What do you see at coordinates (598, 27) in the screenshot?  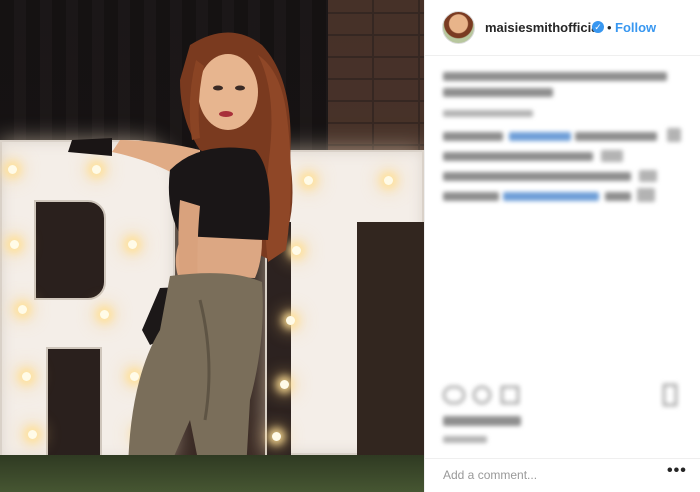 I see `verified-badge-icon: ✓` at bounding box center [598, 27].